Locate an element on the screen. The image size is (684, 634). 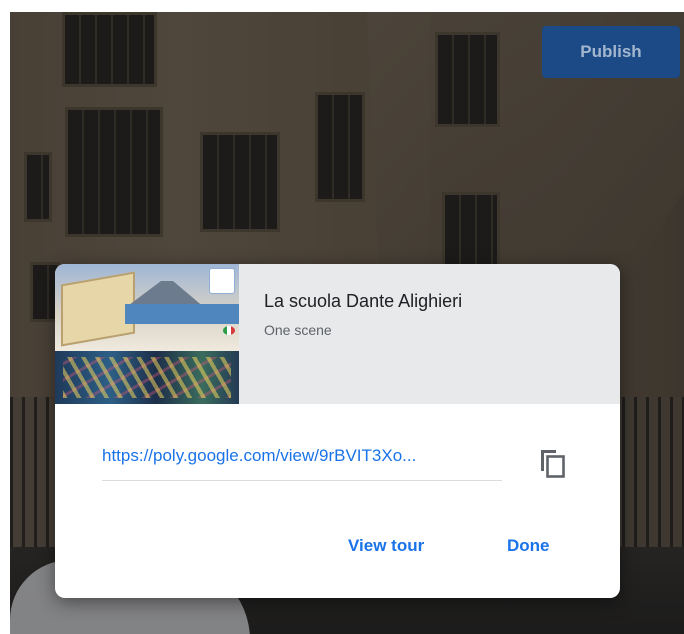
tour-thumbnail is located at coordinates (147, 334).